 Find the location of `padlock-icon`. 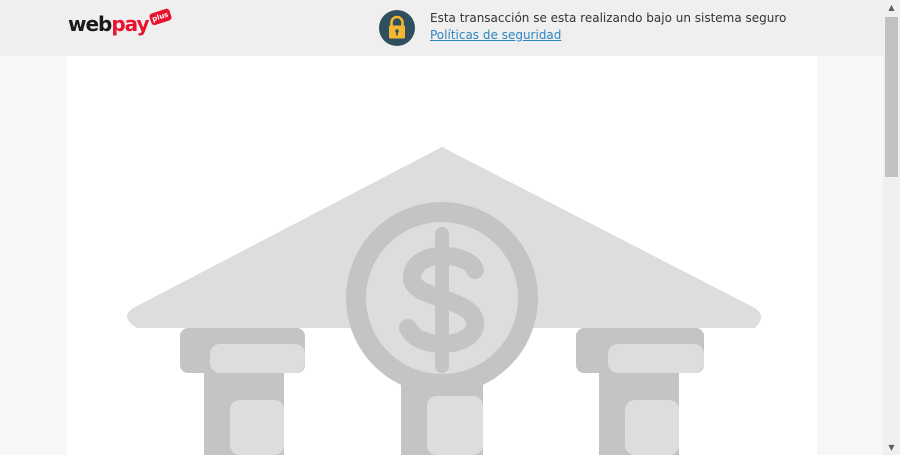

padlock-icon is located at coordinates (397, 28).